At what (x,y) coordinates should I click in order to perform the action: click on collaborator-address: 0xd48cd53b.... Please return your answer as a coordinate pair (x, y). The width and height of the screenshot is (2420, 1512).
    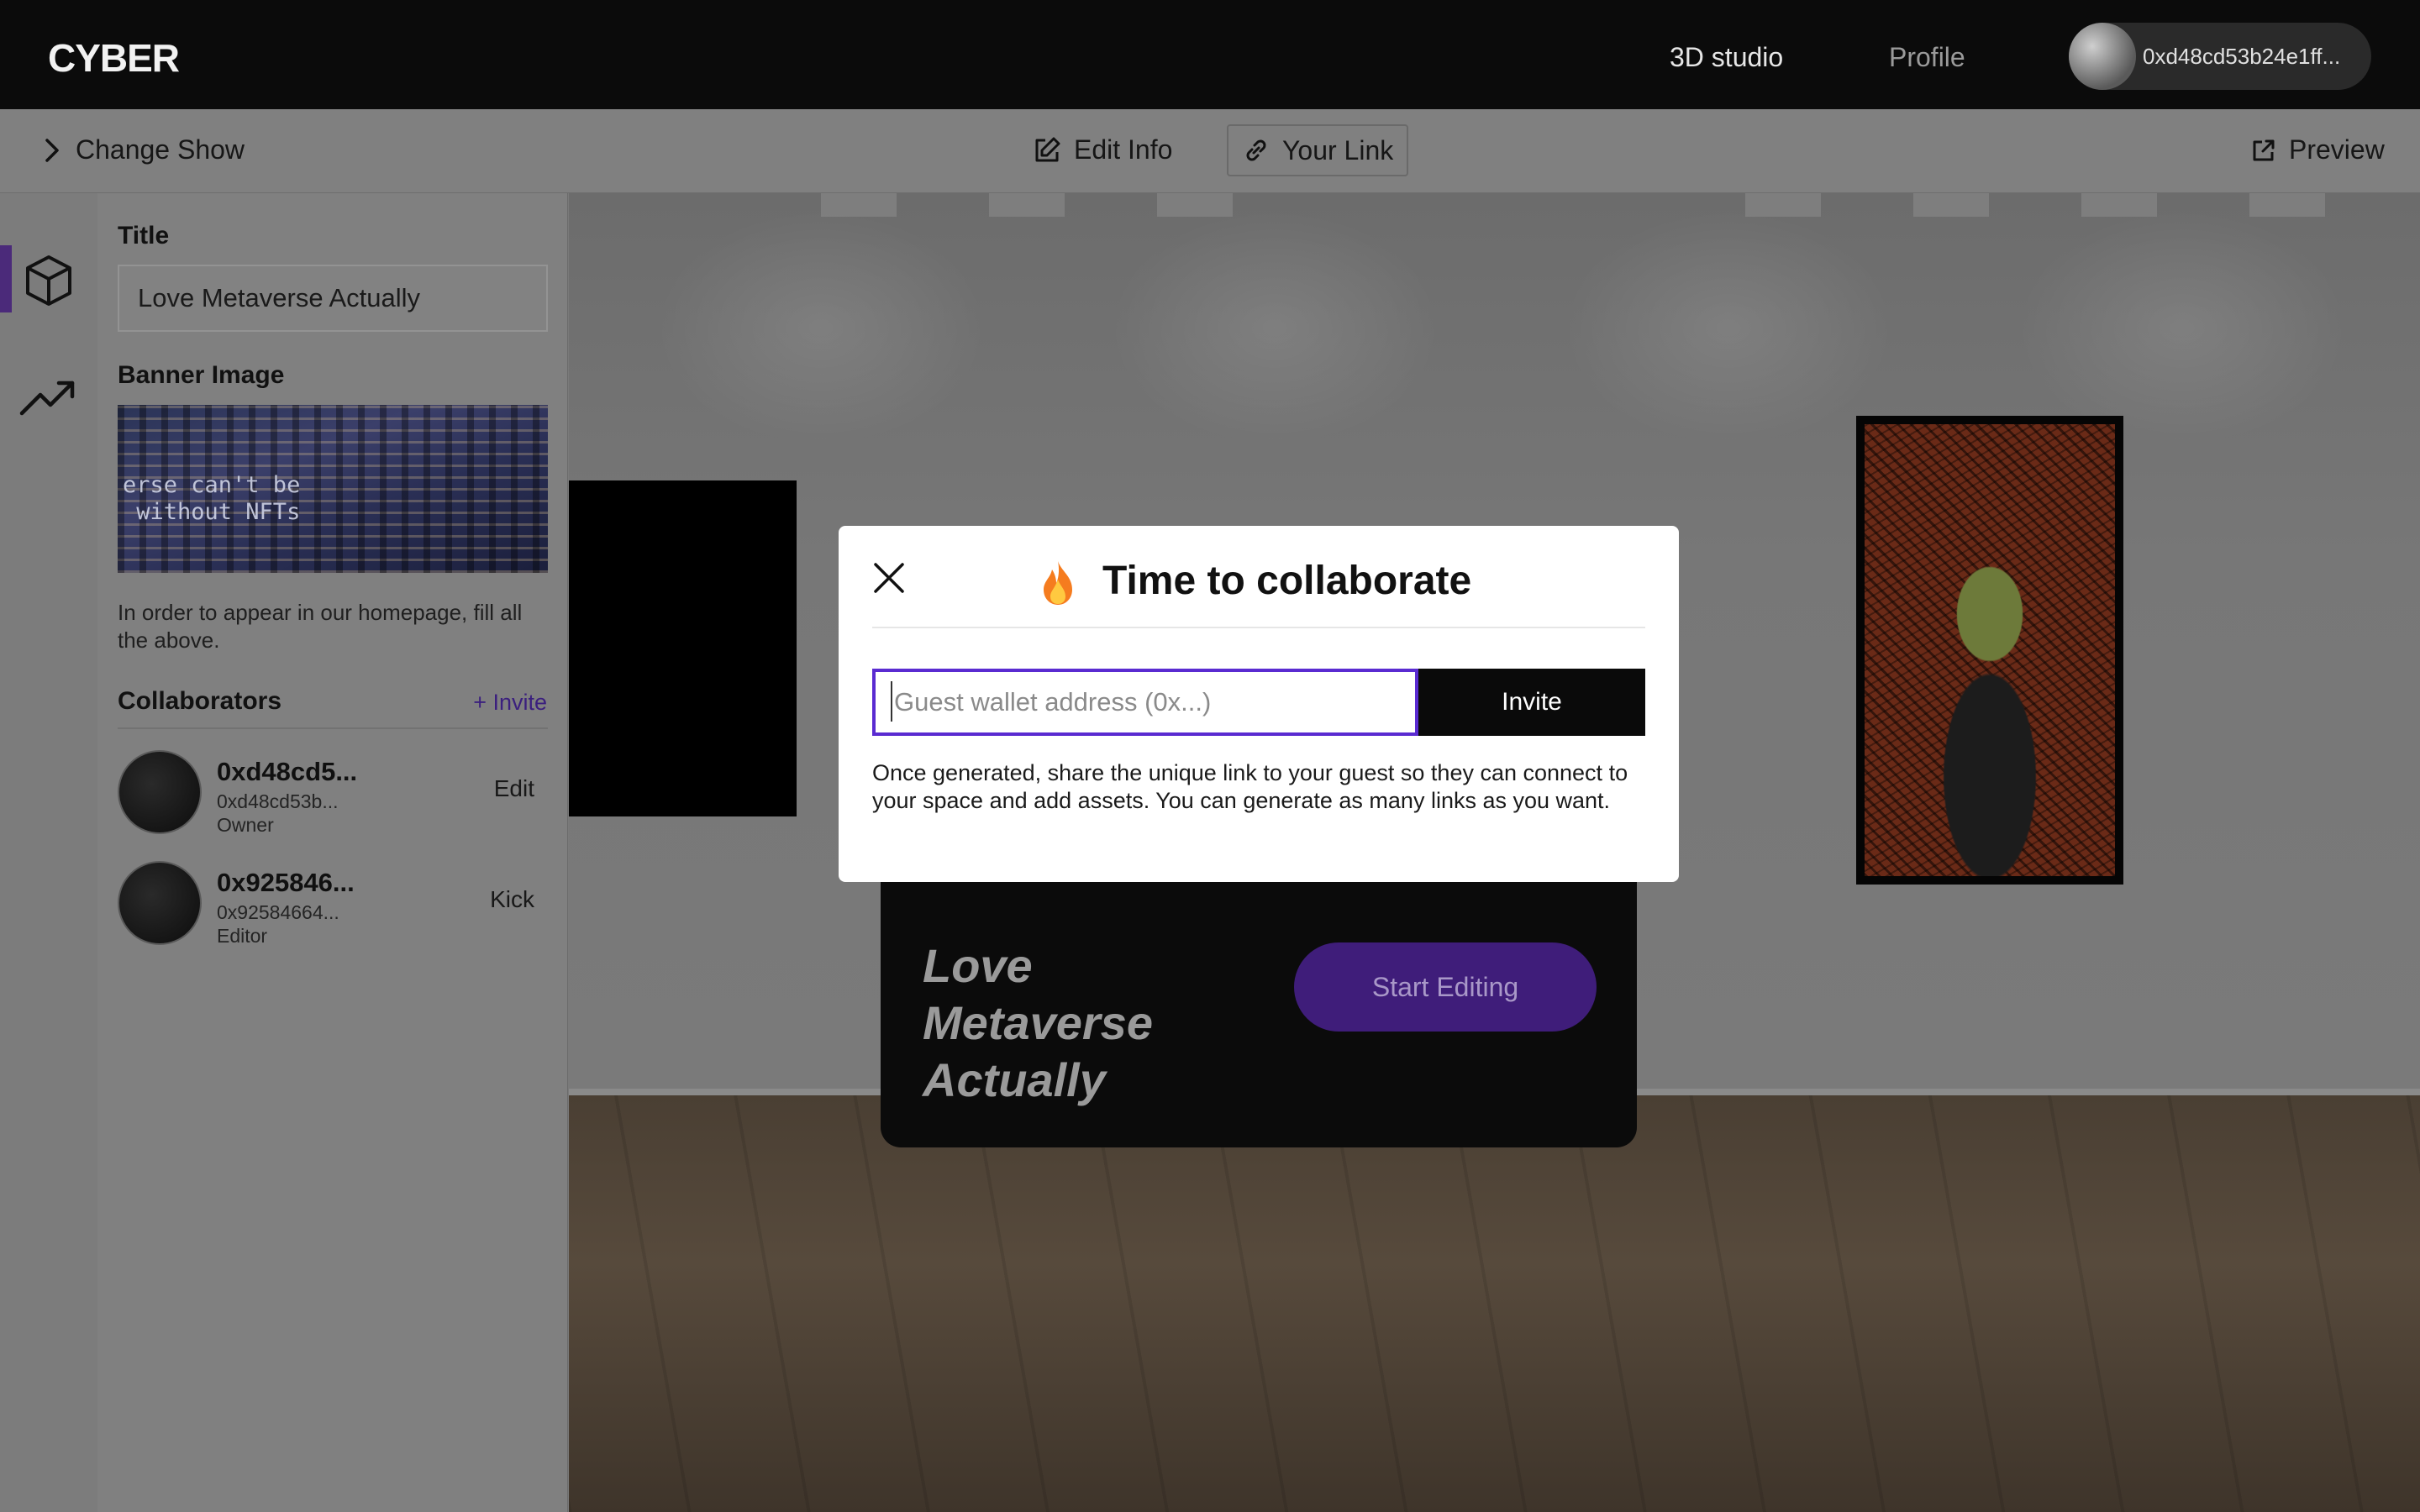
    Looking at the image, I should click on (278, 801).